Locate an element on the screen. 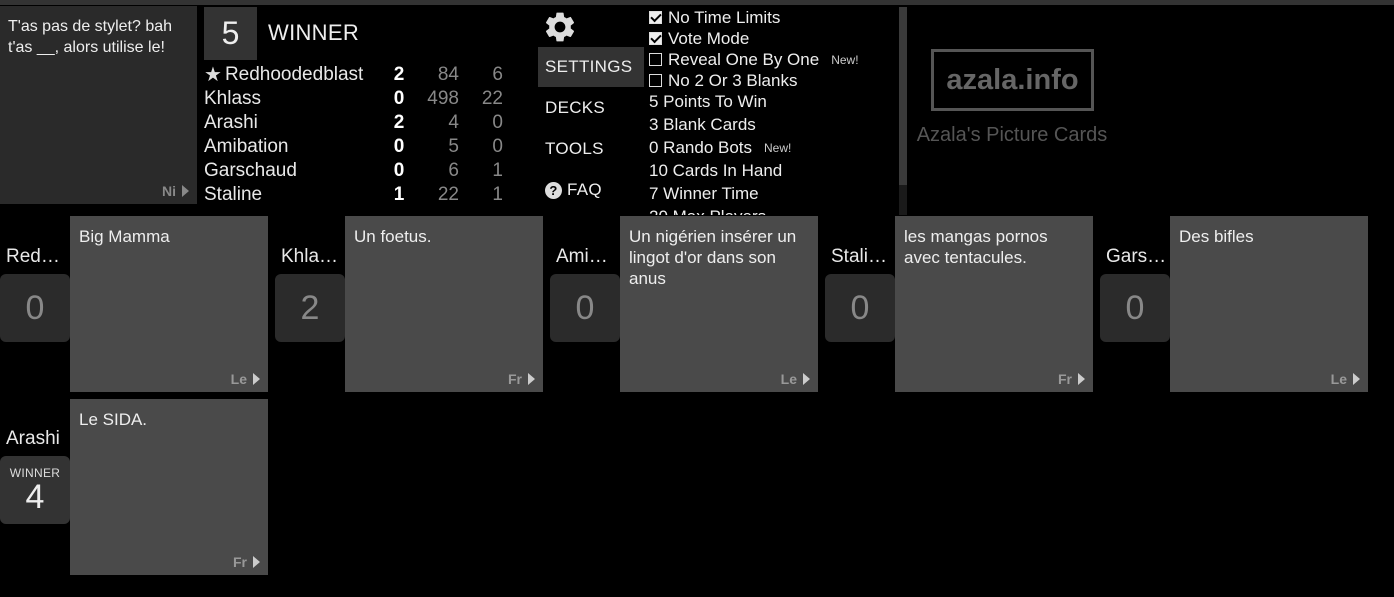 The image size is (1394, 597). player-name: Garschaud is located at coordinates (250, 170).